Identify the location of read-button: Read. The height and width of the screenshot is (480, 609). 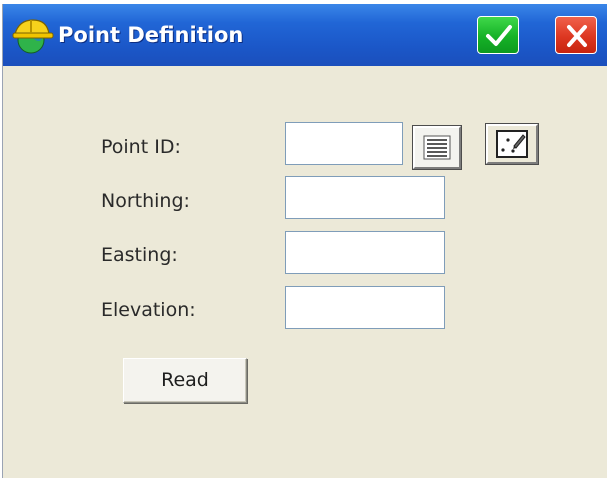
(185, 380).